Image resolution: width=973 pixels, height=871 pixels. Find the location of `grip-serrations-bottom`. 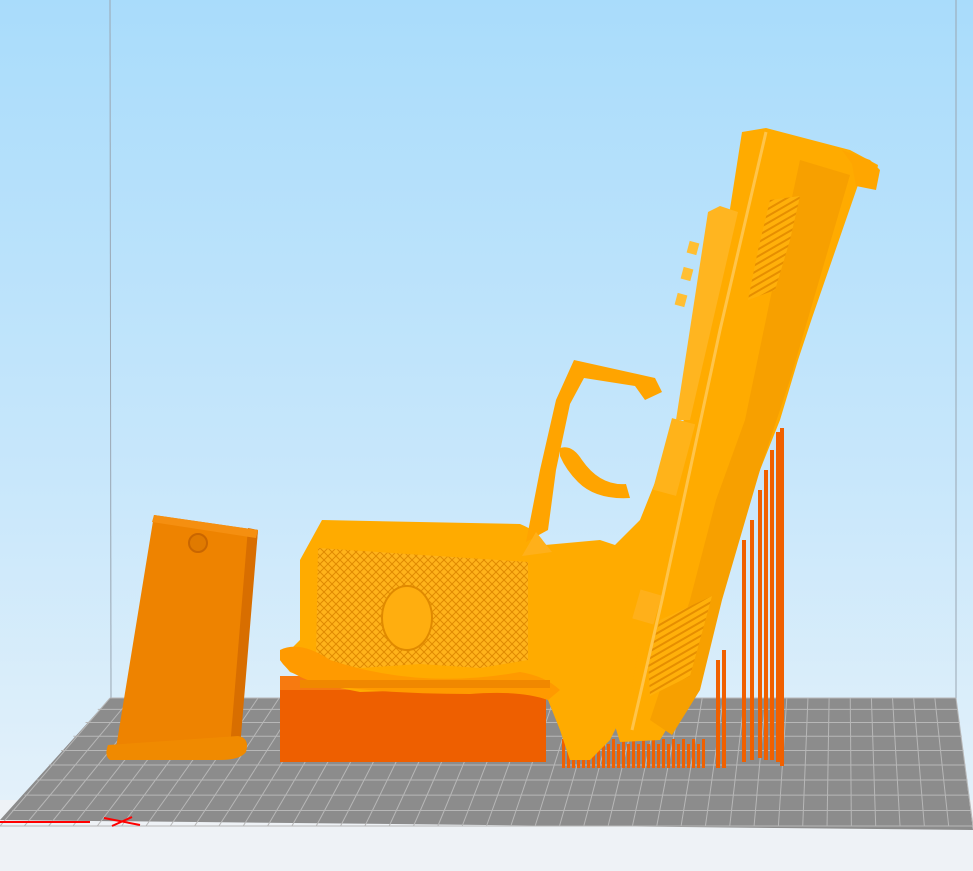

grip-serrations-bottom is located at coordinates (425, 684).